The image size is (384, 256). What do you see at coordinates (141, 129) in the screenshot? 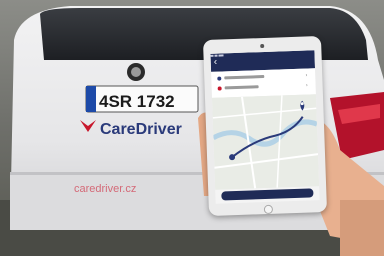
I see `car-brand-text: CareDriver` at bounding box center [141, 129].